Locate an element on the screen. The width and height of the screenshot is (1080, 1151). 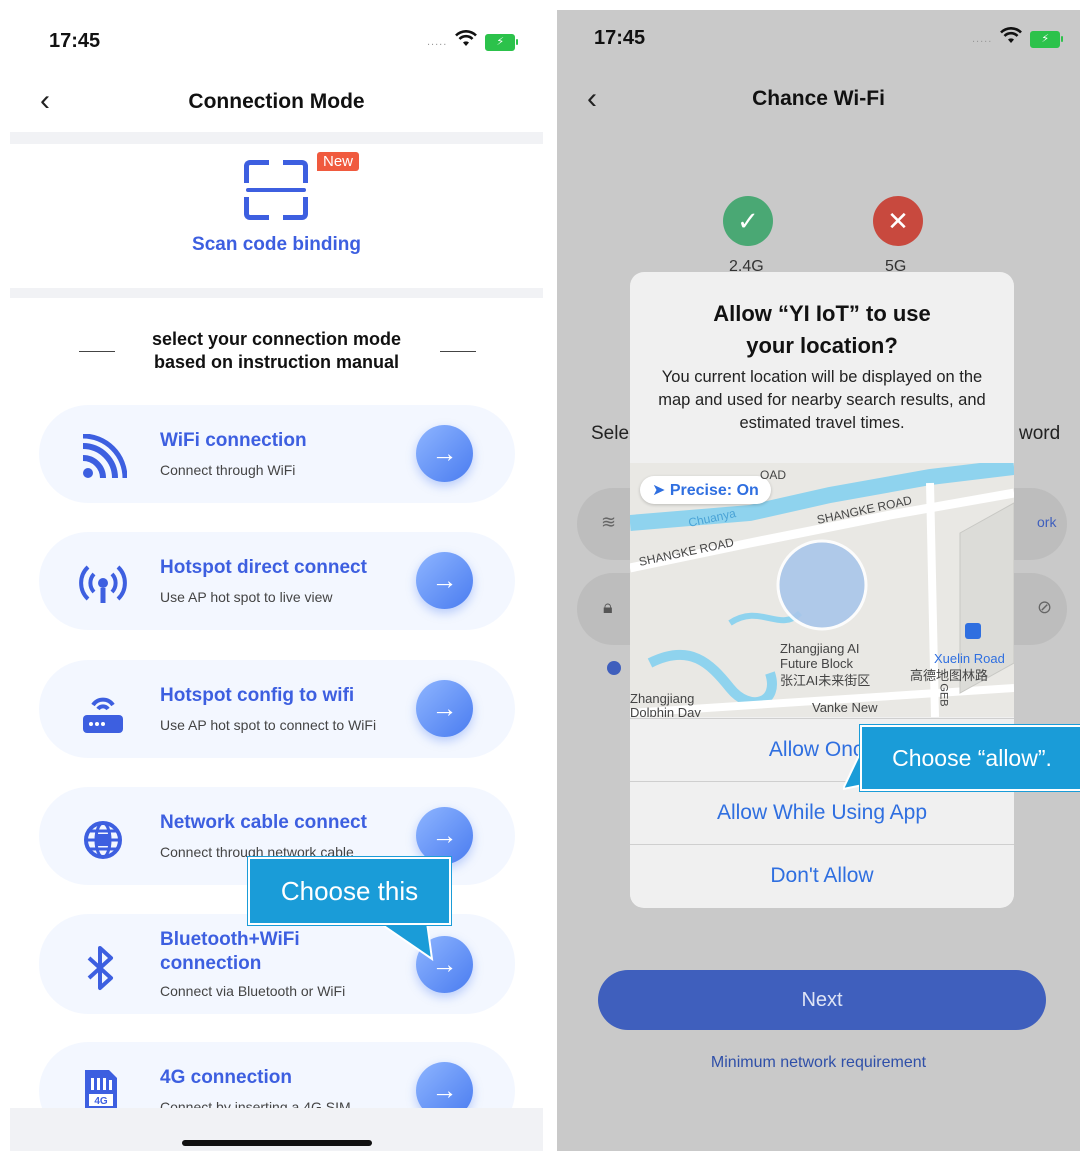
section-line-left is located at coordinates (97, 351).